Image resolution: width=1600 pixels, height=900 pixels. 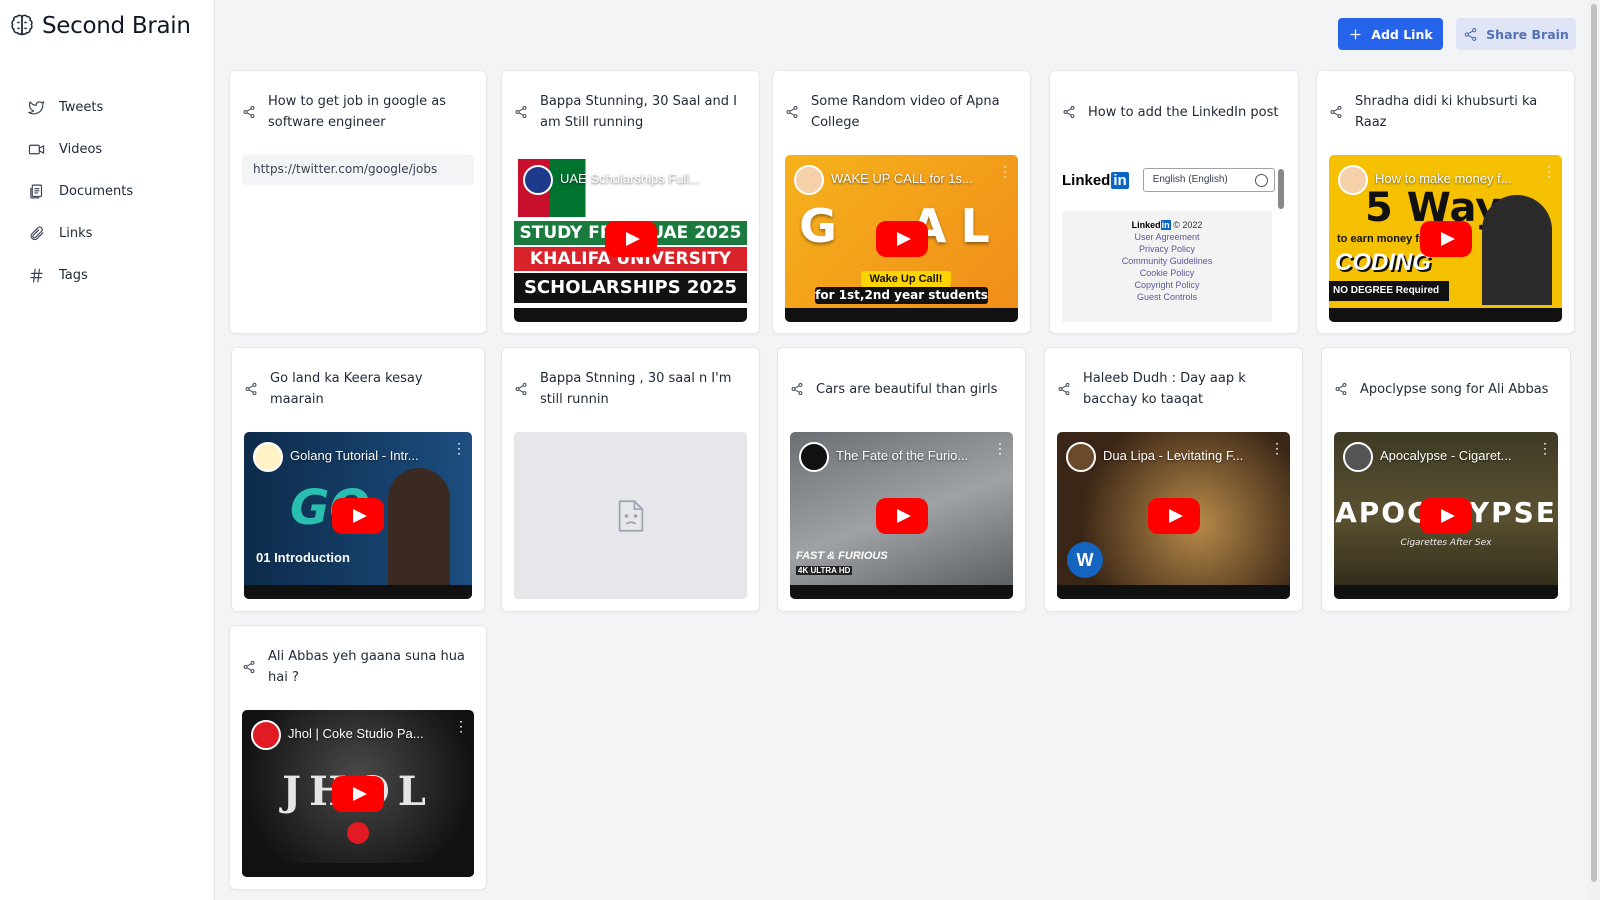 I want to click on video-icon, so click(x=36, y=149).